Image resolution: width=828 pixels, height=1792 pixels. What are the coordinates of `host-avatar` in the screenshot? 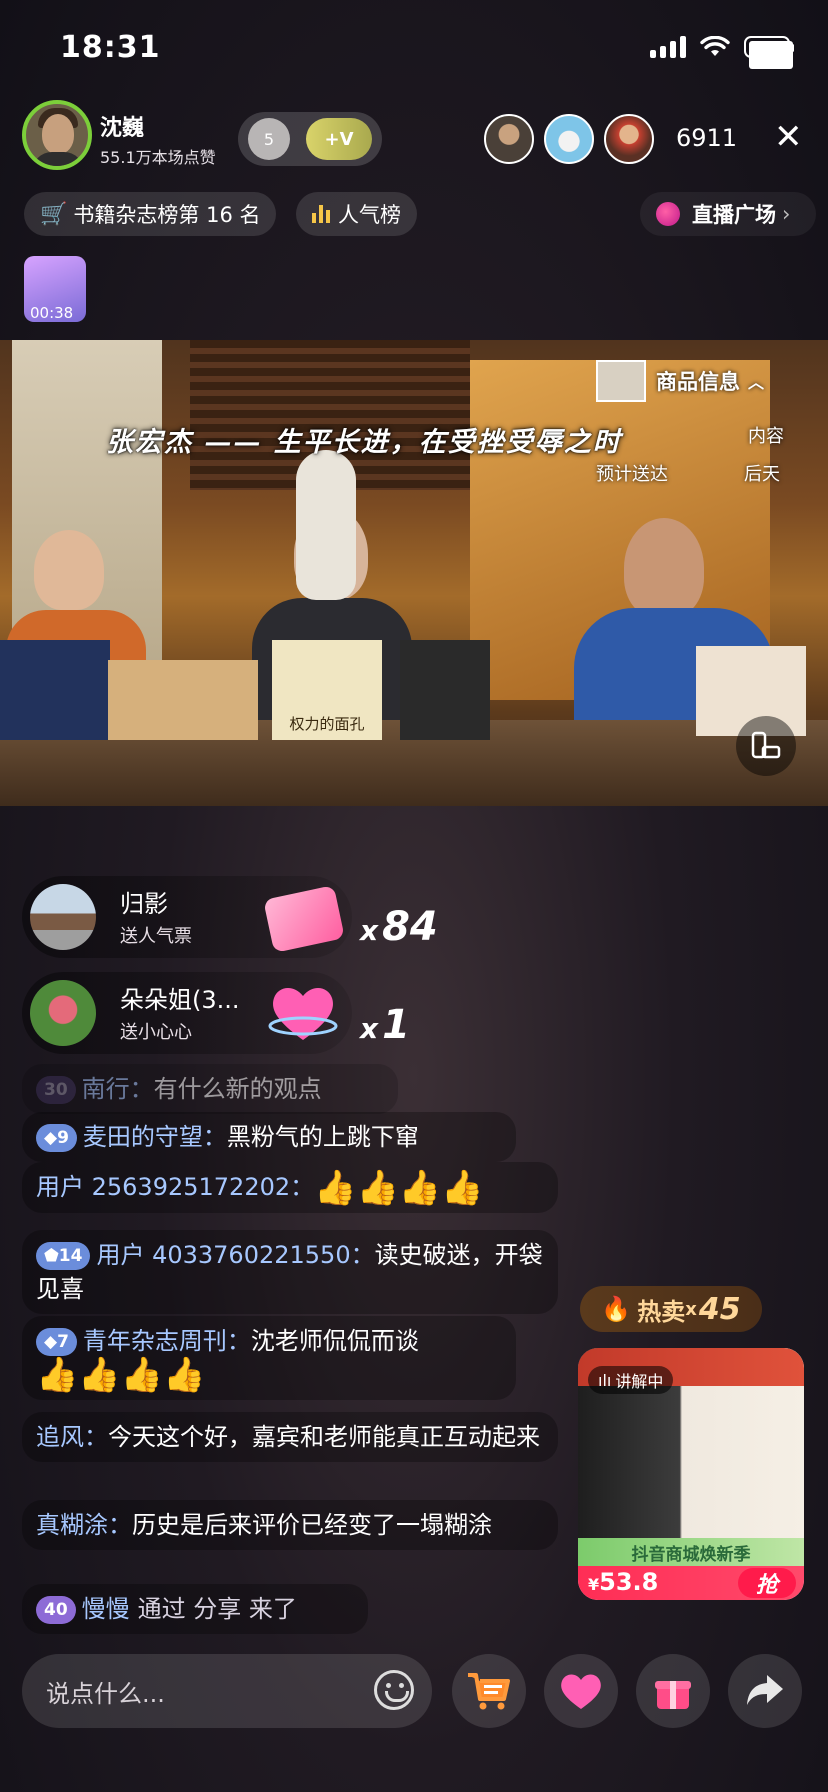 It's located at (57, 135).